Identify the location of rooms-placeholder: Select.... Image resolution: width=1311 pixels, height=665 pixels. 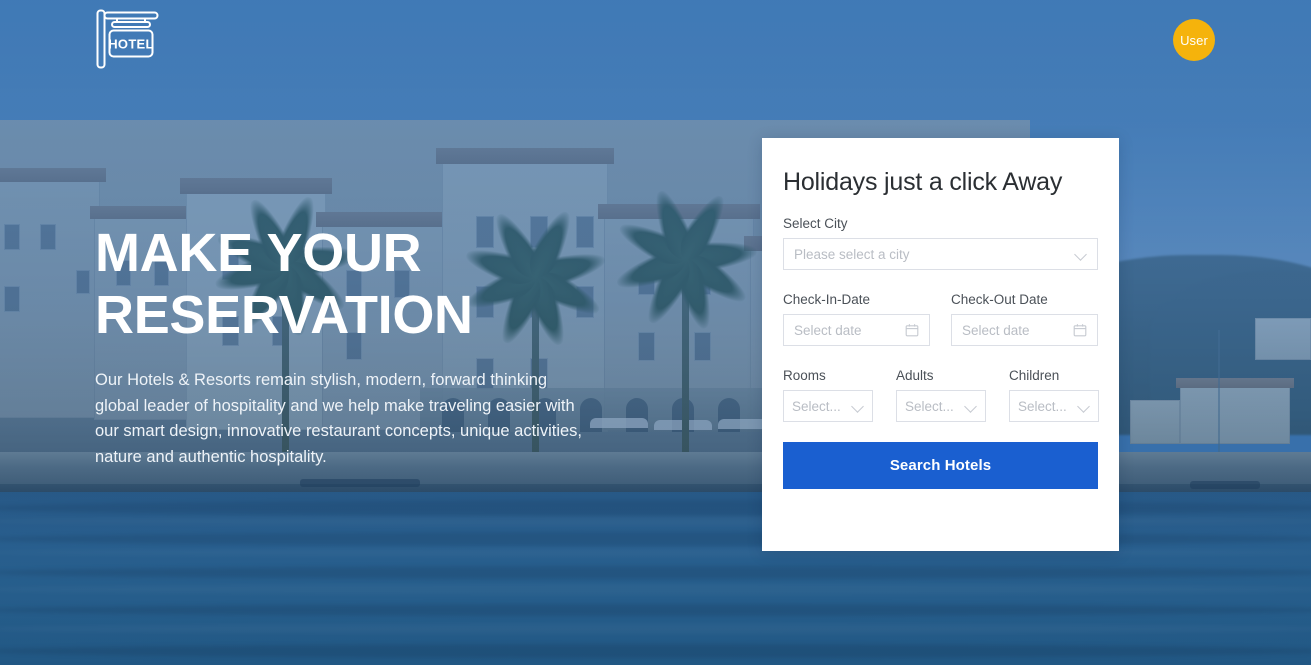
(816, 406).